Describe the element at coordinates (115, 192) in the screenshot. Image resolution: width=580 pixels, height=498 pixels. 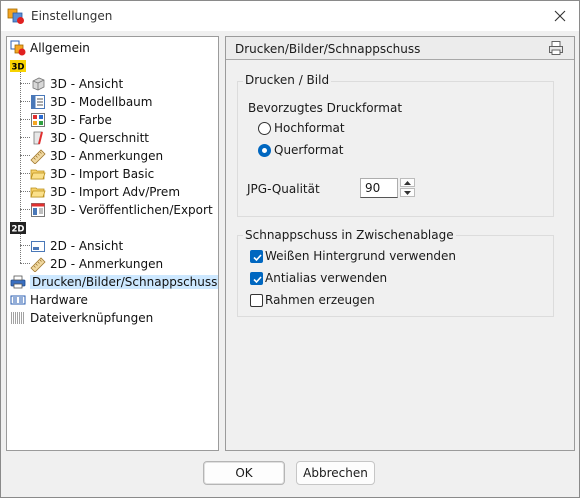
I see `tree-item-label: 3D - Import Adv/Prem` at that location.